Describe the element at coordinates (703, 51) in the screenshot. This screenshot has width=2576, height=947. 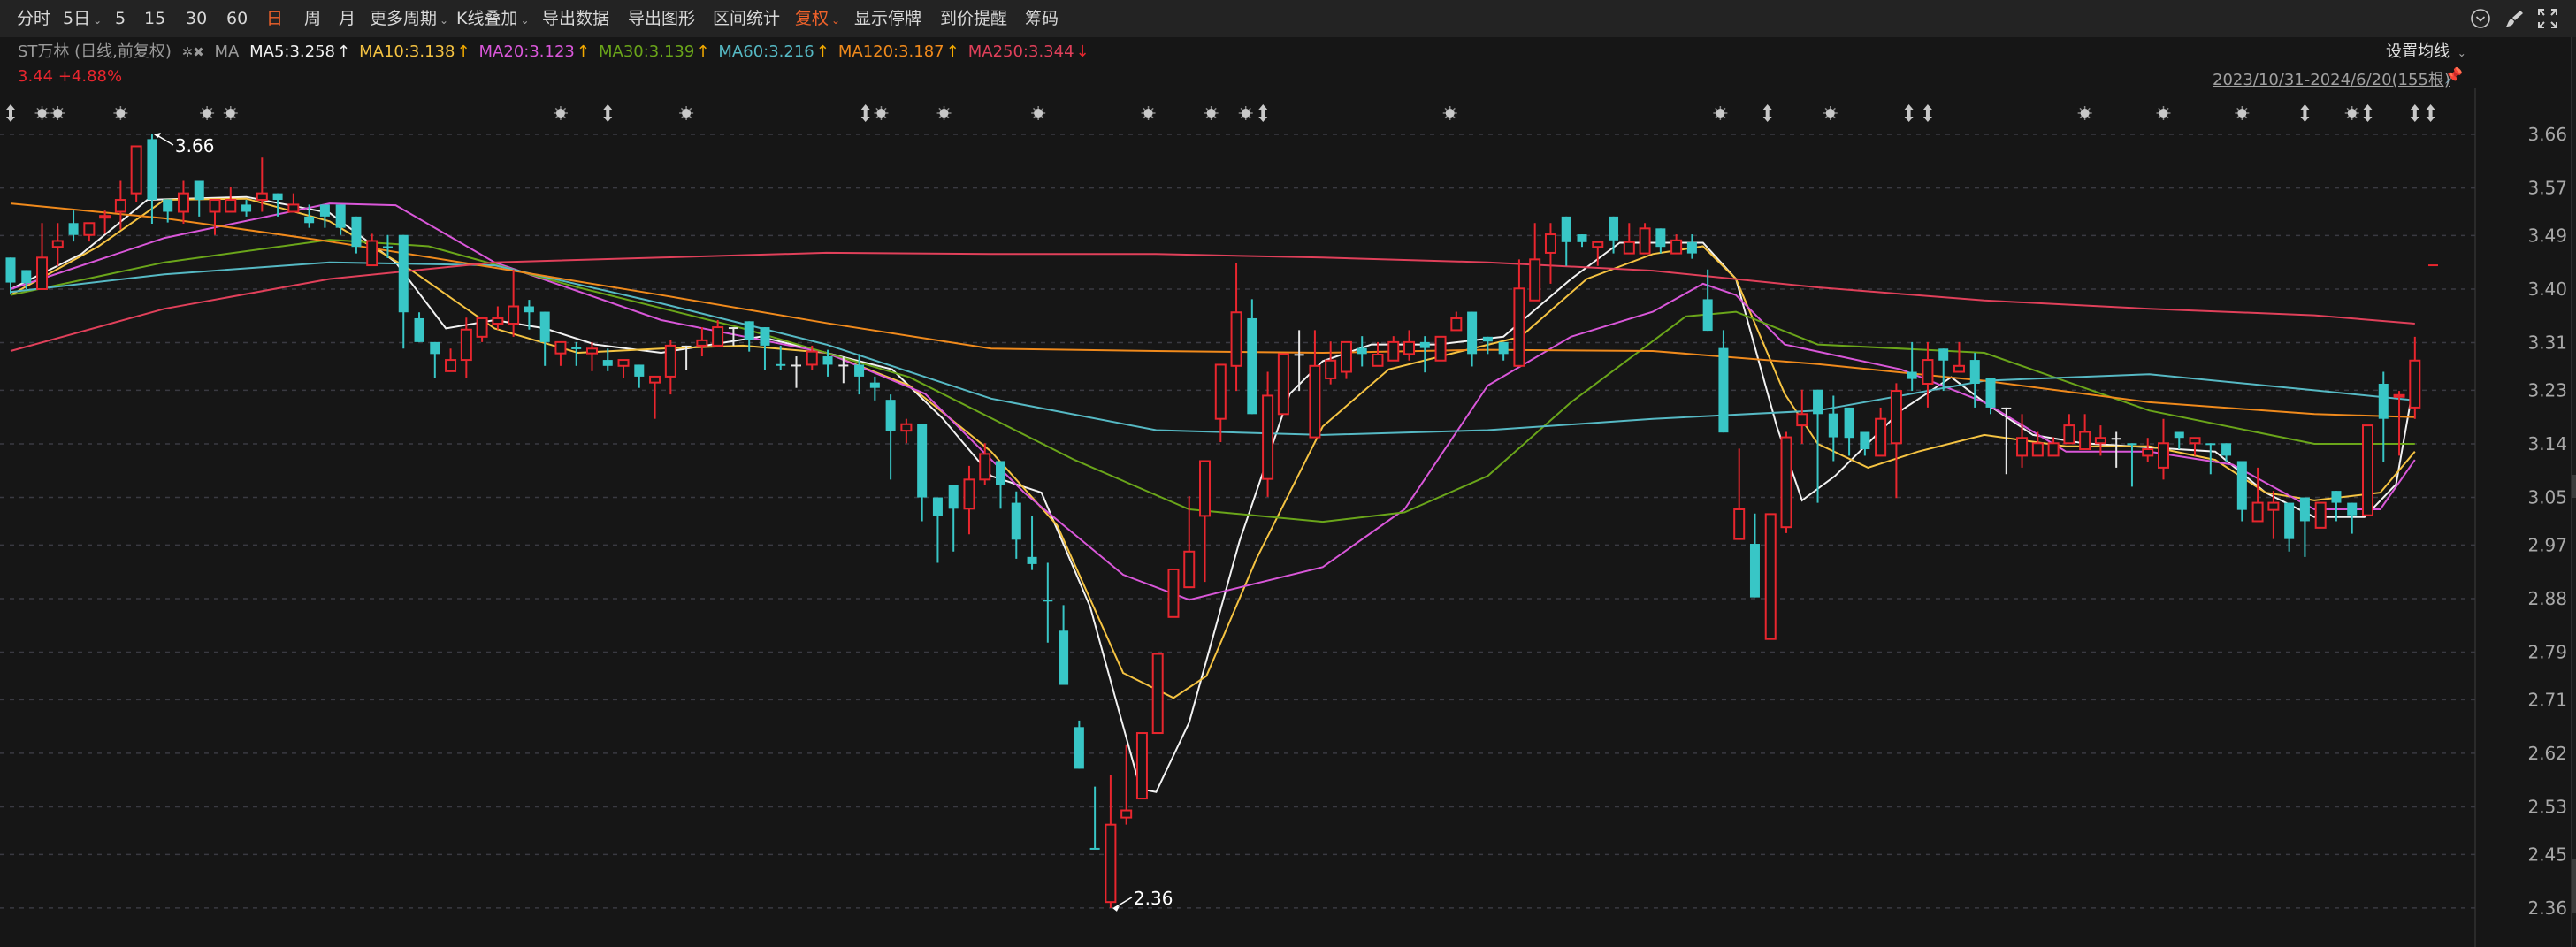
I see `arrow-up-icon: ↑` at that location.